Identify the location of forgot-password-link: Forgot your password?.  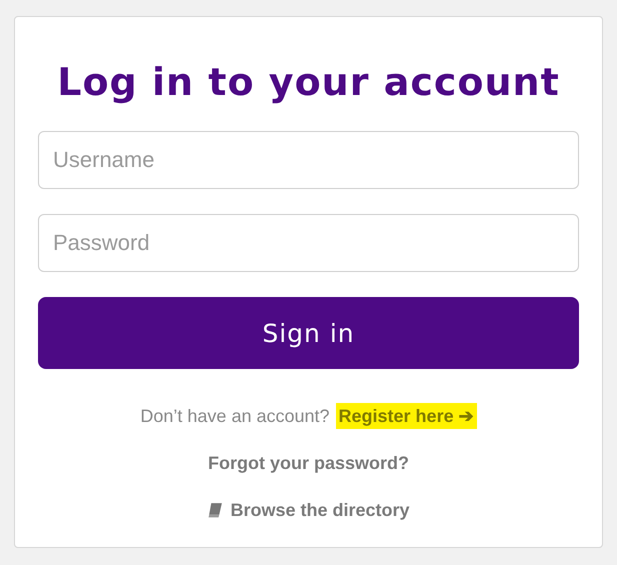
(308, 463).